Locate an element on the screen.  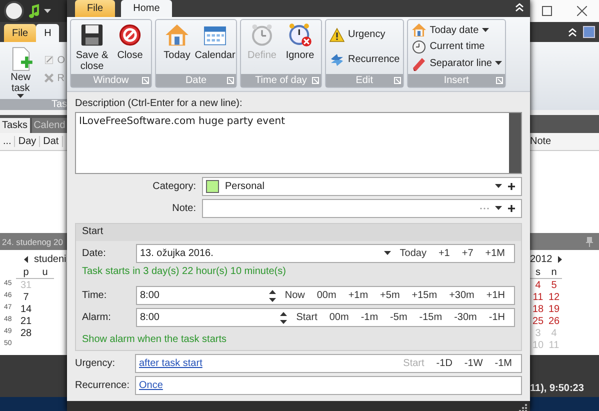
previous-month-icon is located at coordinates (26, 259).